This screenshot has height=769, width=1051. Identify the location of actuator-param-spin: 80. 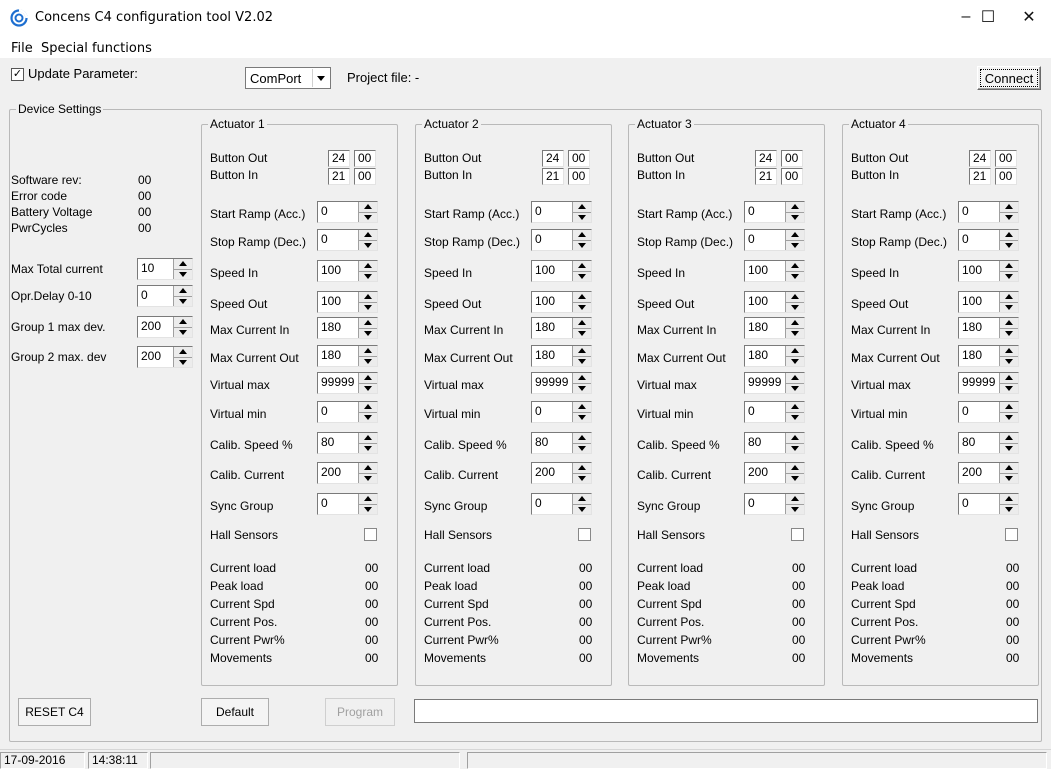
(347, 443).